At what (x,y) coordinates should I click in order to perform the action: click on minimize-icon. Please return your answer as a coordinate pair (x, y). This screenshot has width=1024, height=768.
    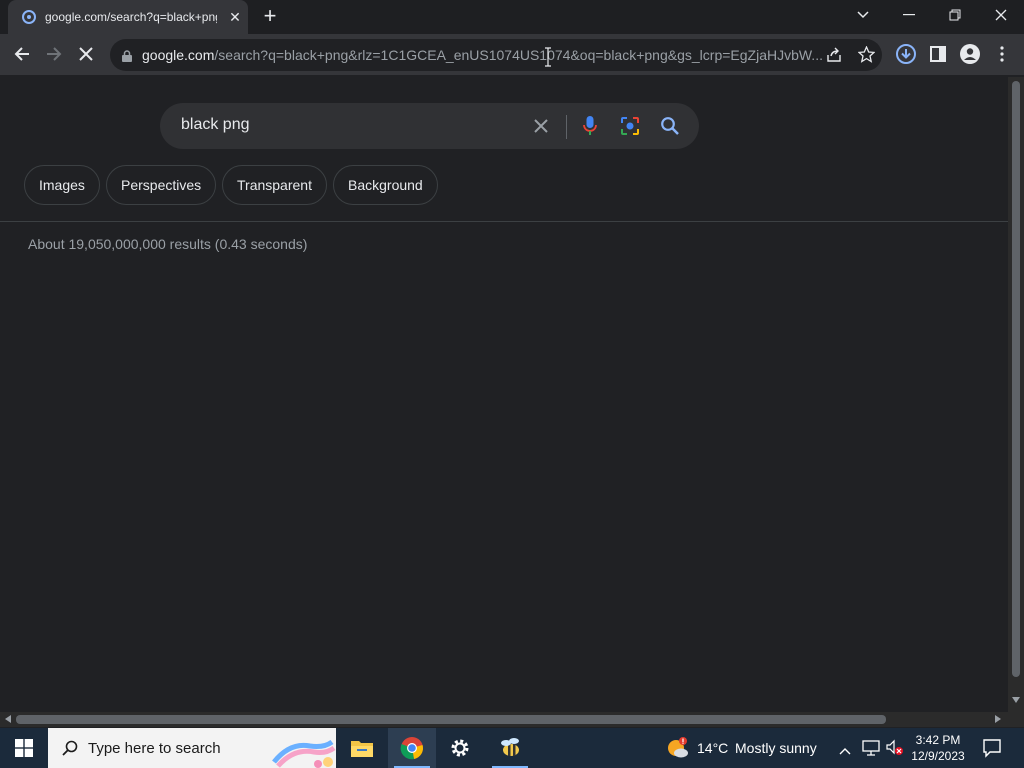
    Looking at the image, I should click on (909, 15).